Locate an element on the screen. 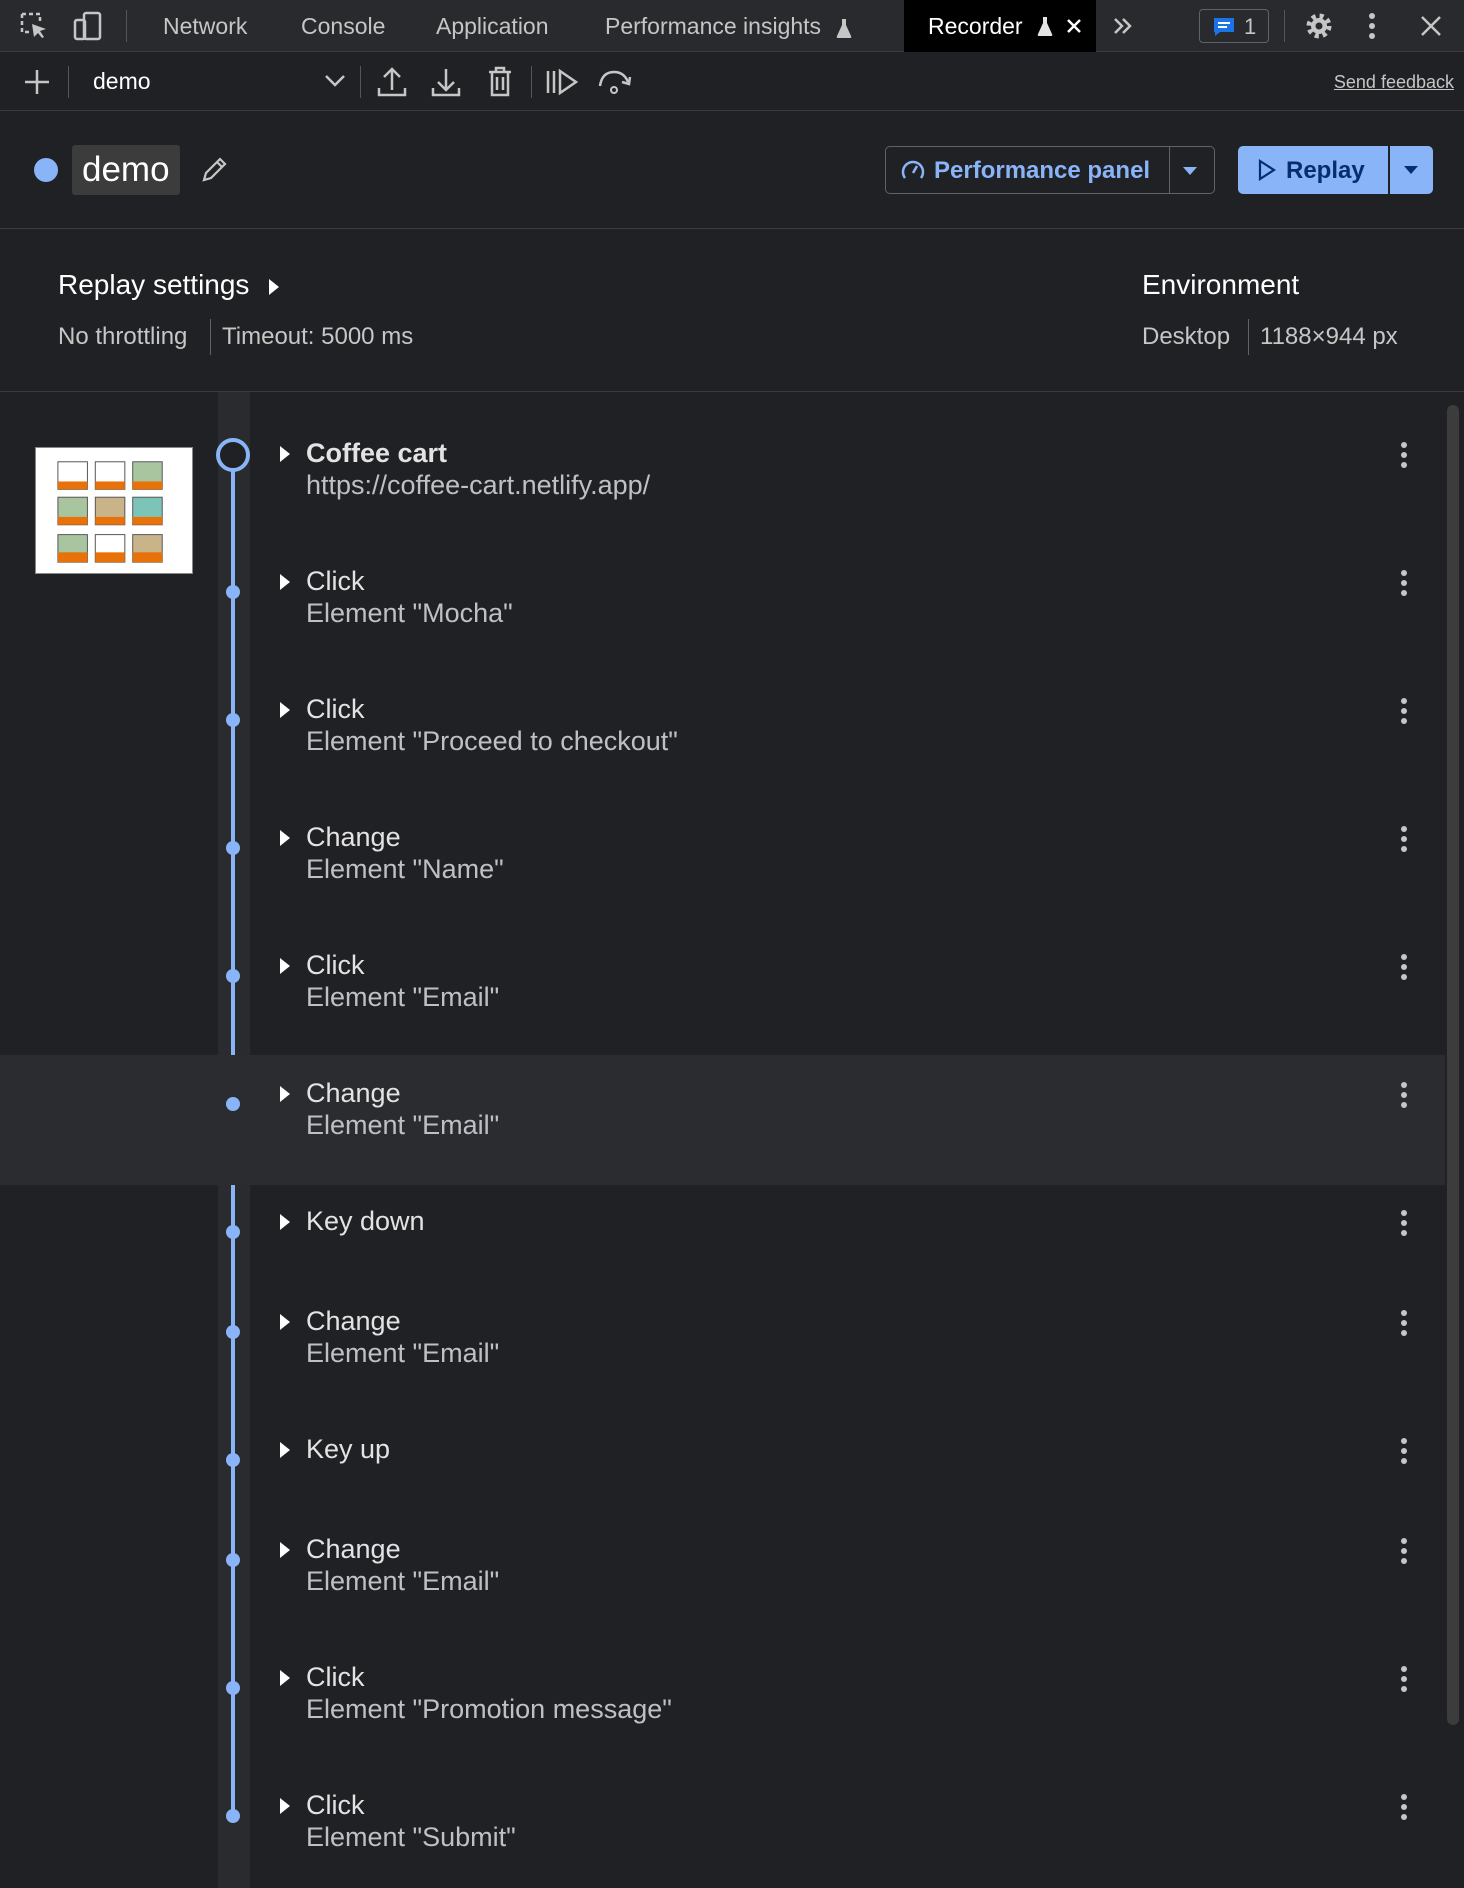 The image size is (1464, 1888). performance-panel-label: Performance panel is located at coordinates (1042, 170).